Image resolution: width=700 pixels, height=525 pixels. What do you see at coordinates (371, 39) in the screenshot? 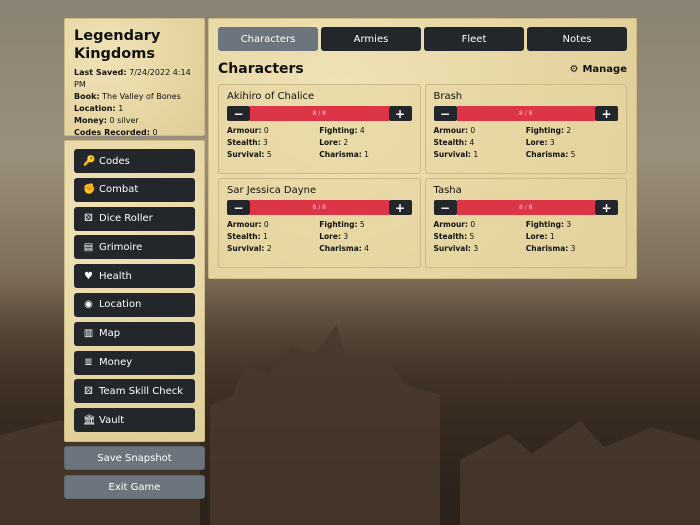
I see `tab-armies: Armies` at bounding box center [371, 39].